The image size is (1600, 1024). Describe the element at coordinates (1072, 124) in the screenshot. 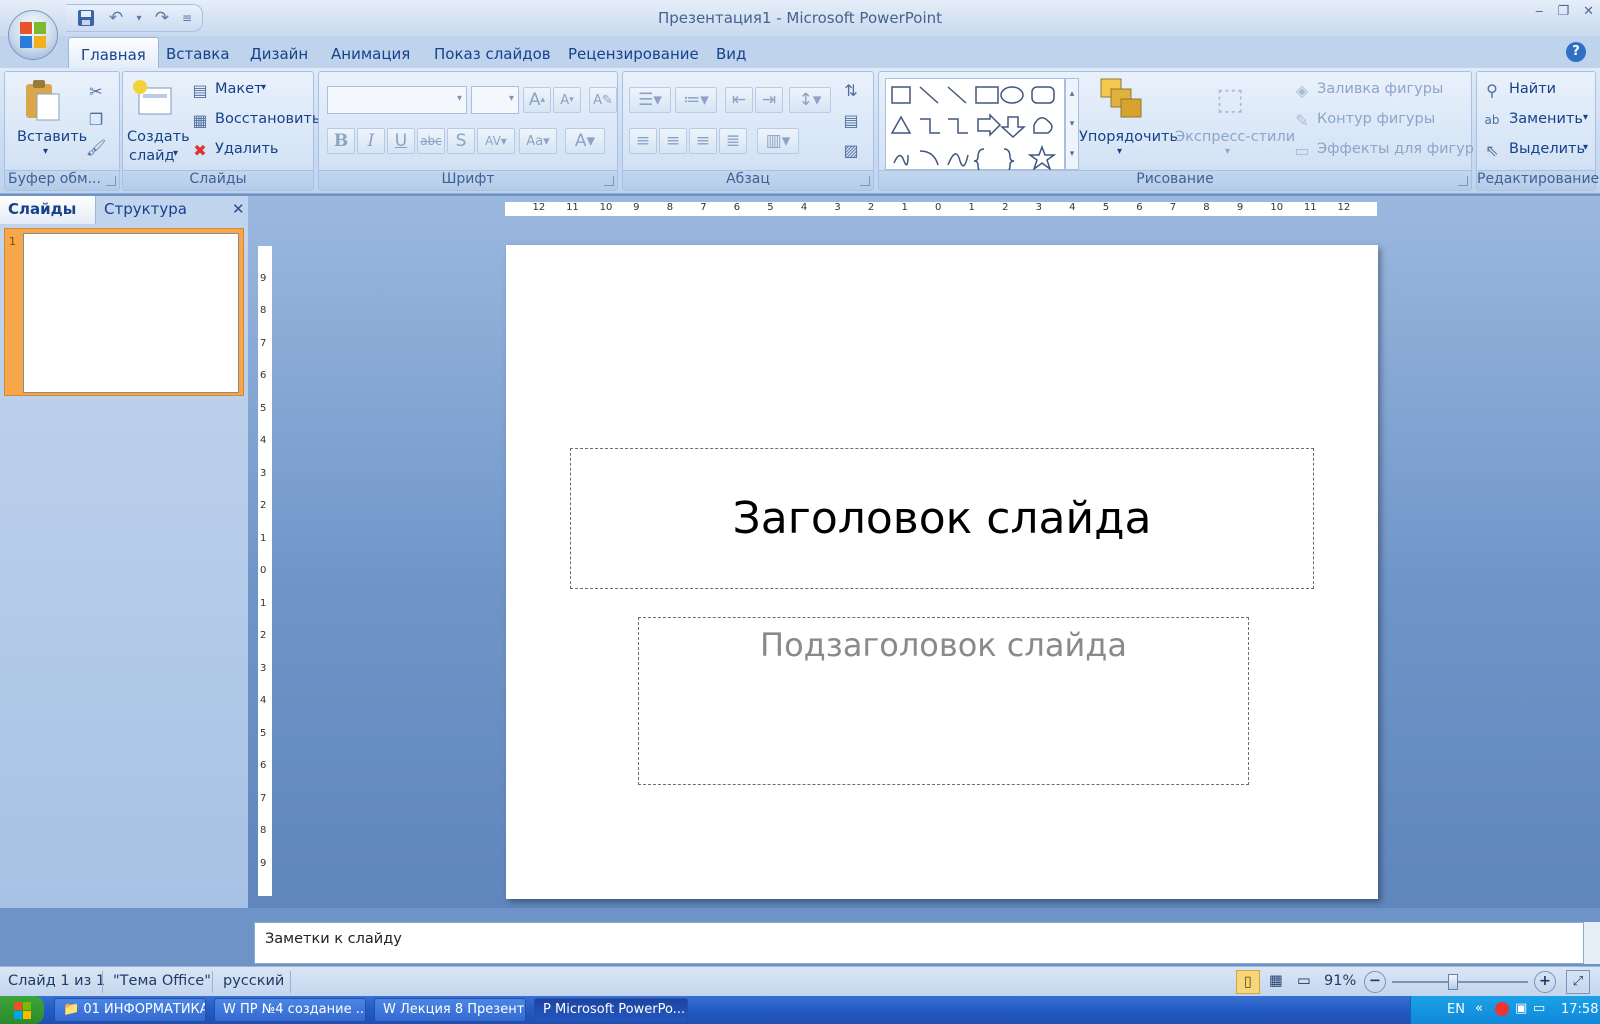

I see `shapes-scroll: ▴ ▾ ▾` at that location.